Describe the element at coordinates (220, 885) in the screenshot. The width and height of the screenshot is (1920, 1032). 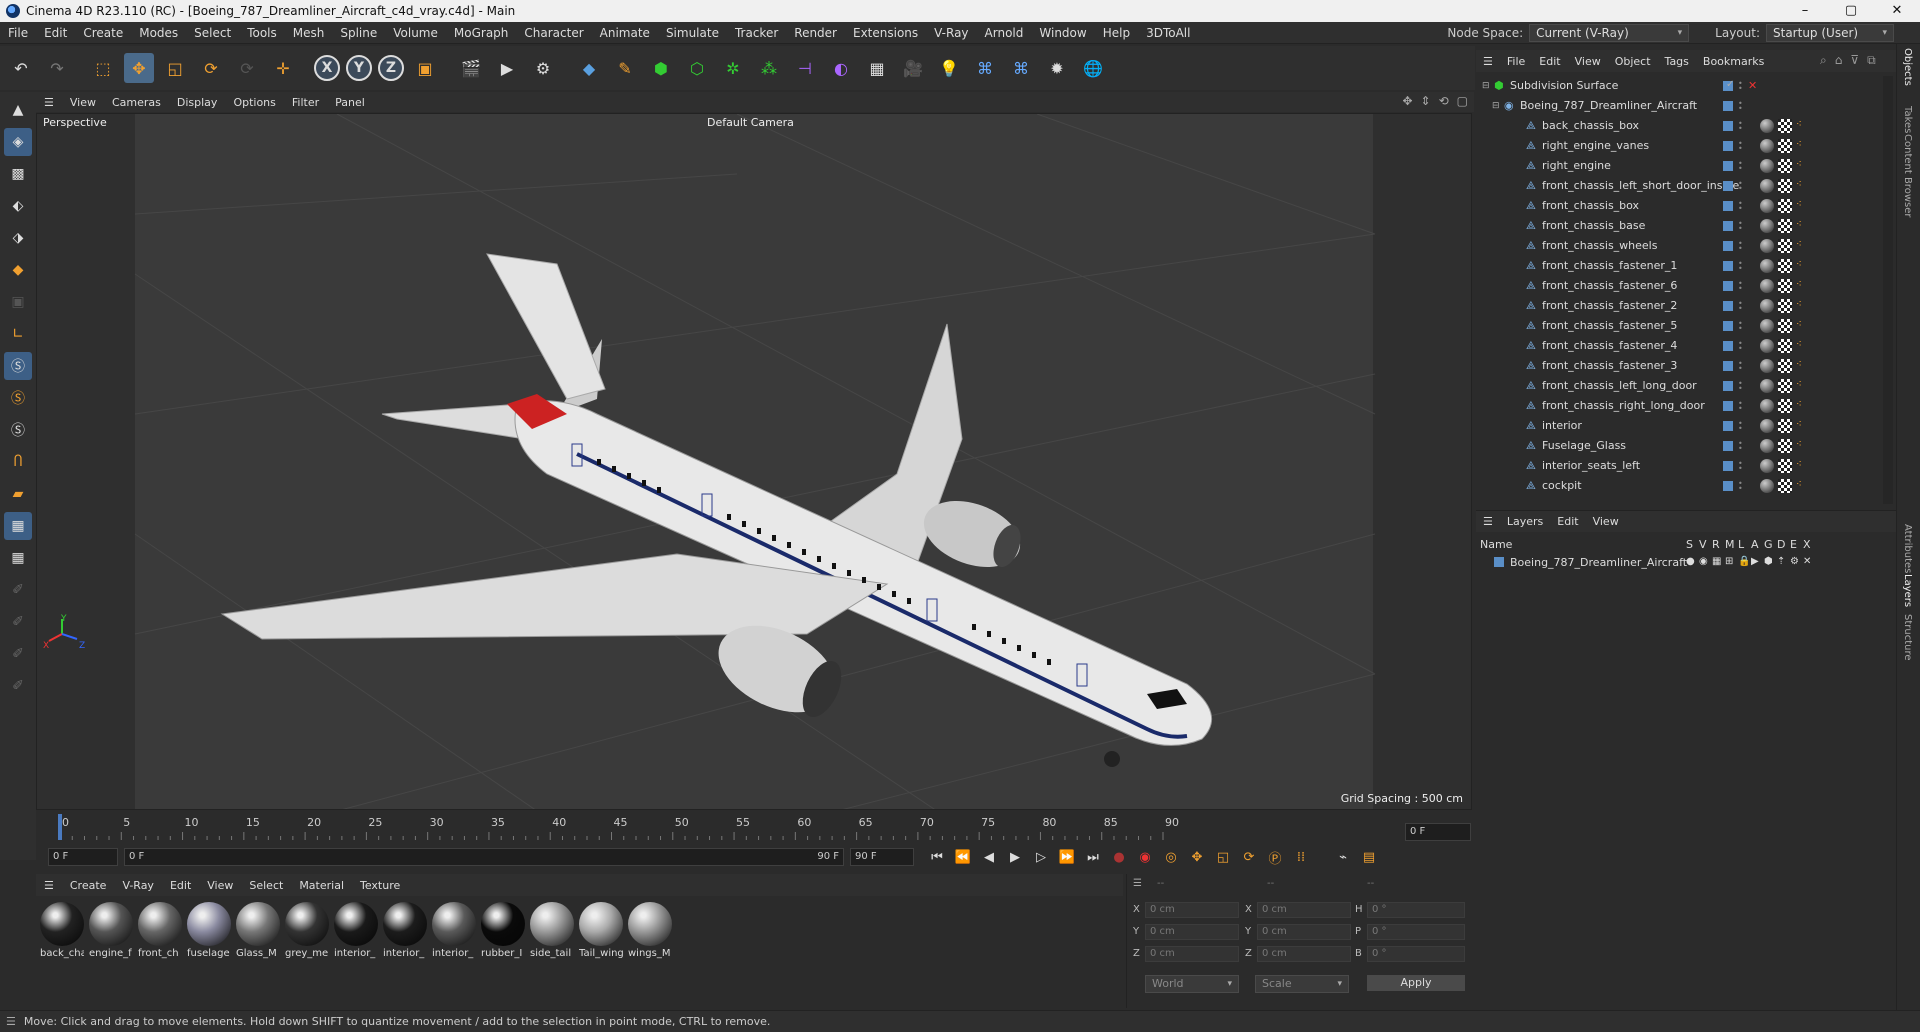
I see `material-menu-view: View` at that location.